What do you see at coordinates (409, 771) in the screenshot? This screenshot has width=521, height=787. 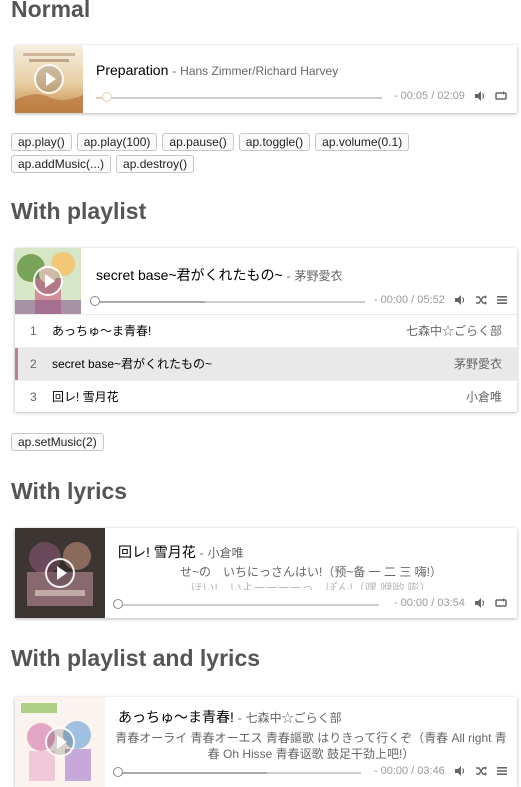 I see `time-display: - 00:00 / 03:46` at bounding box center [409, 771].